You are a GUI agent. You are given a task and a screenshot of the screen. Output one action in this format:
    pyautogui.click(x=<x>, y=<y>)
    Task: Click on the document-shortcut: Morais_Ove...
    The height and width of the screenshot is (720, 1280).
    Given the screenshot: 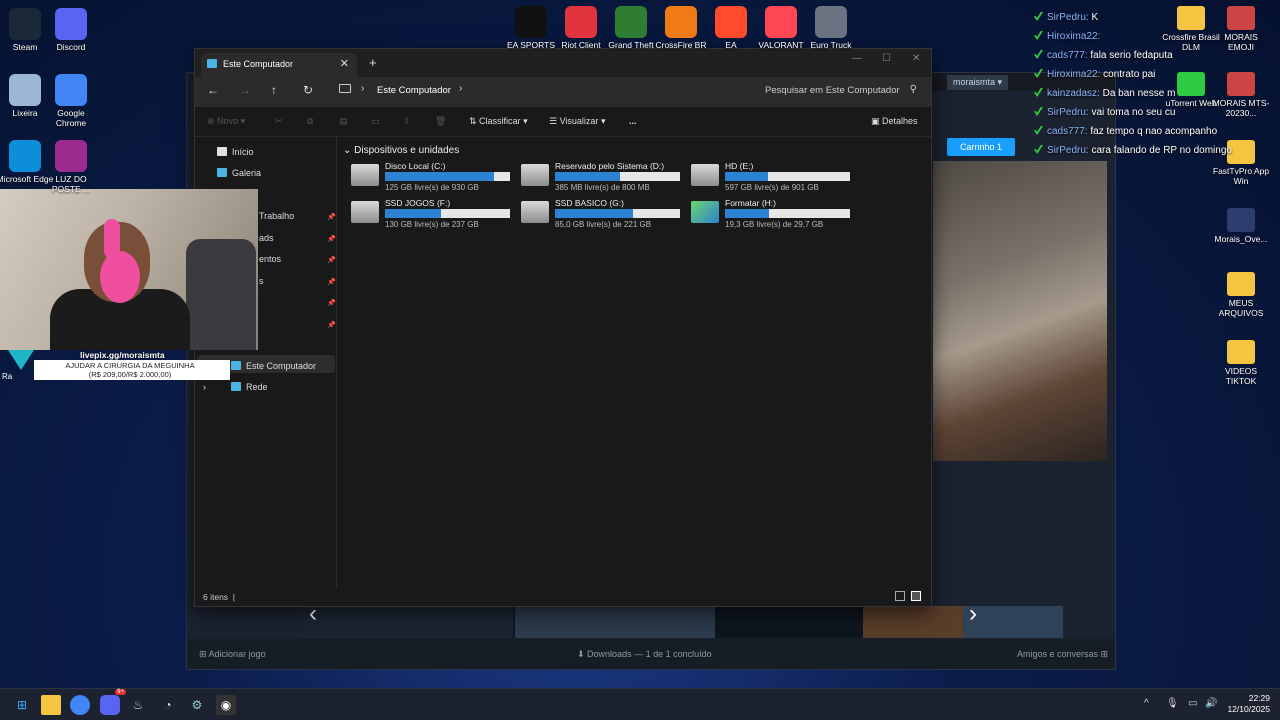 What is the action you would take?
    pyautogui.click(x=1241, y=226)
    